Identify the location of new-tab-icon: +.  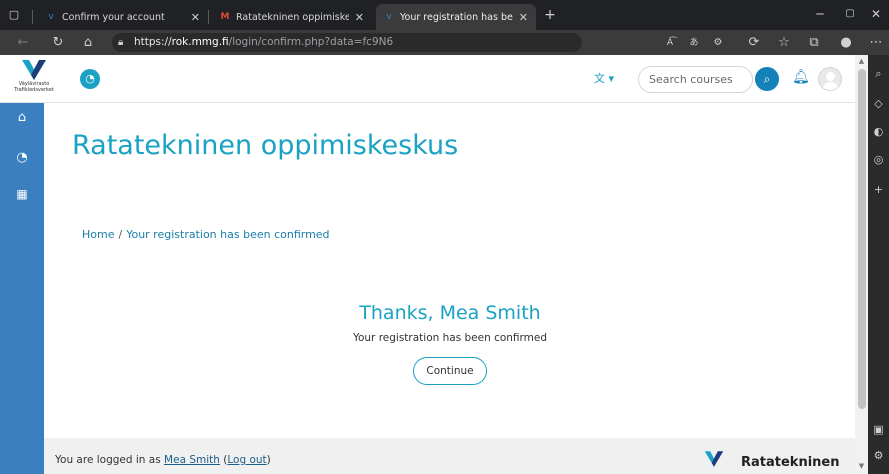
(550, 15).